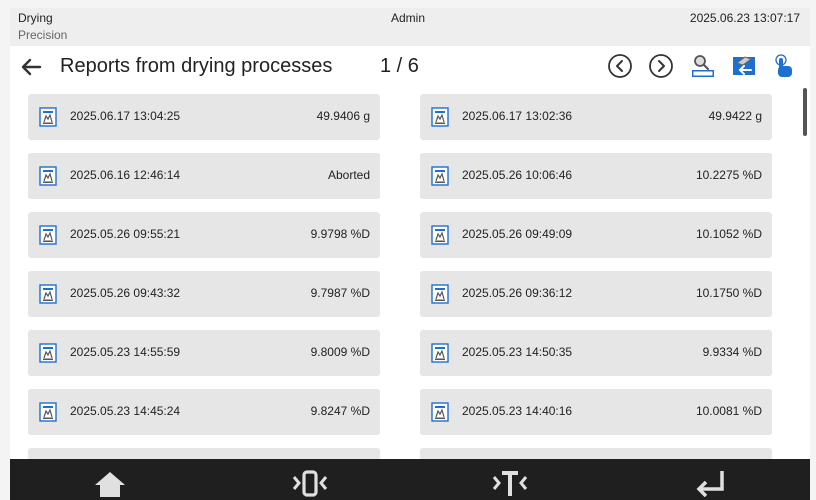  Describe the element at coordinates (43, 35) in the screenshot. I see `mode-sublabel: Precision` at that location.